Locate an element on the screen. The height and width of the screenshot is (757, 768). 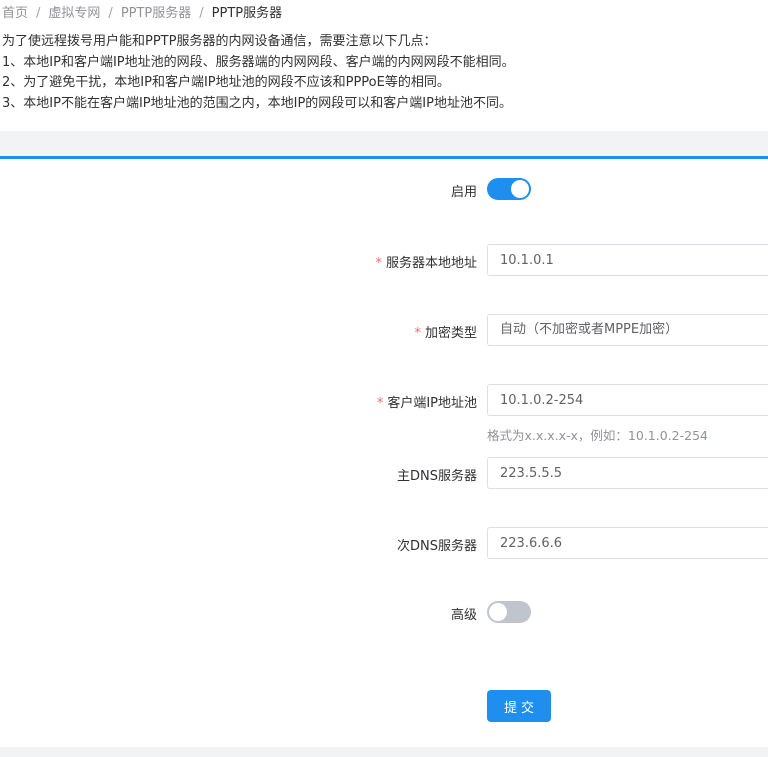
section-divider is located at coordinates (384, 157).